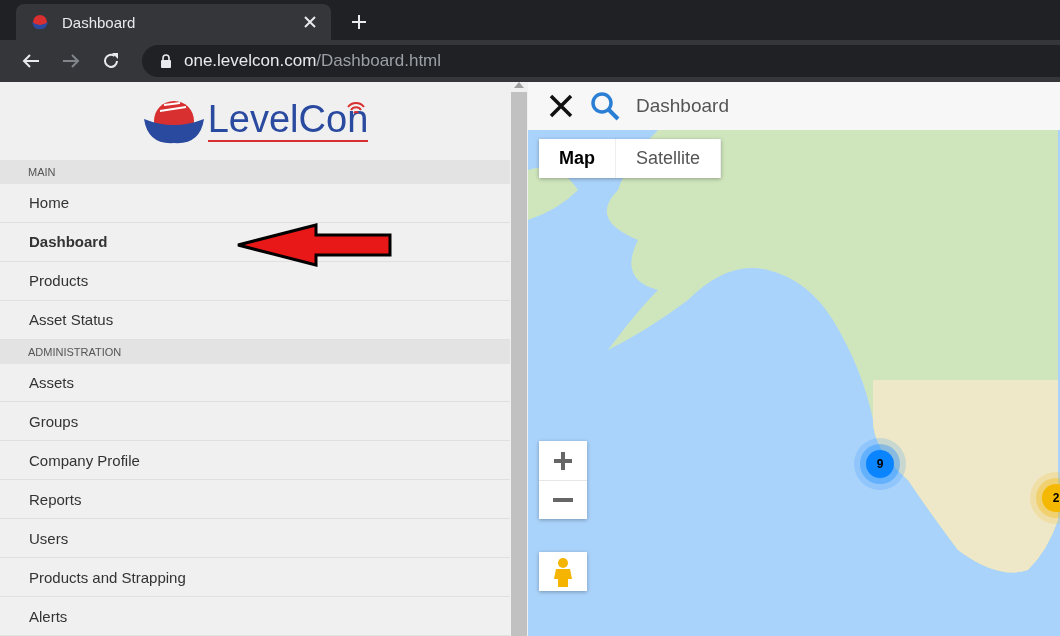  Describe the element at coordinates (577, 158) in the screenshot. I see `map-type-button: Map` at that location.